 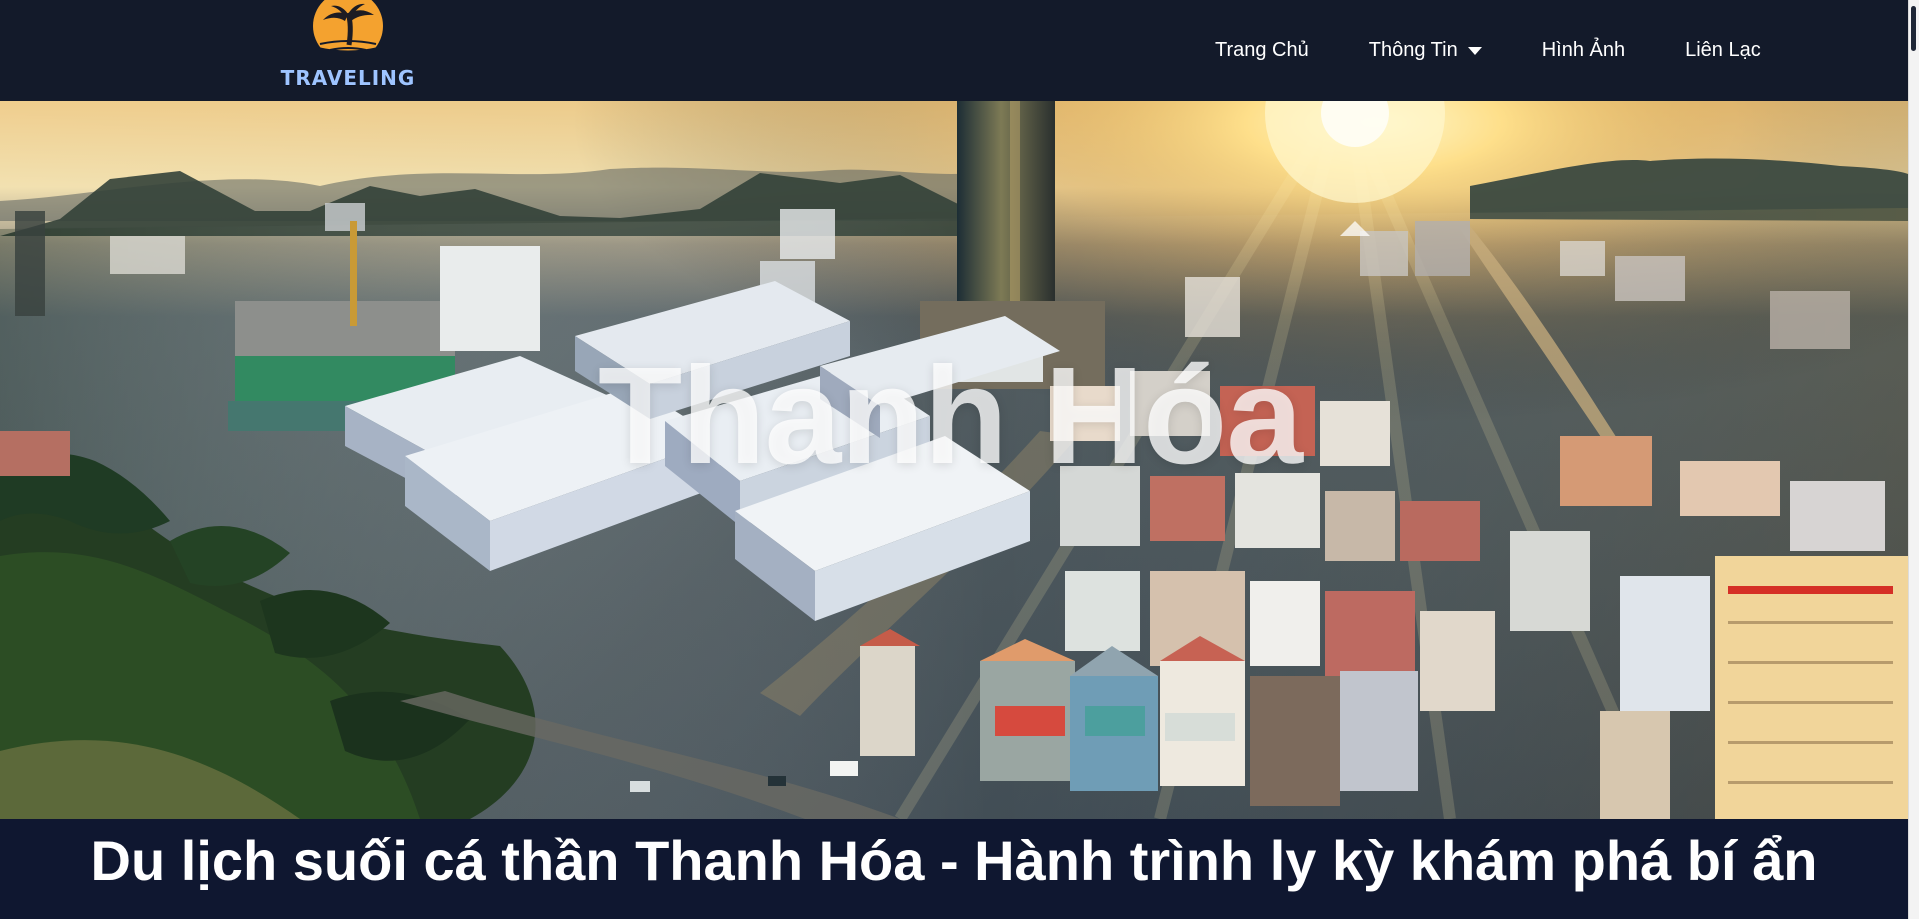 I want to click on traveling-logo: TRAVELING, so click(x=348, y=47).